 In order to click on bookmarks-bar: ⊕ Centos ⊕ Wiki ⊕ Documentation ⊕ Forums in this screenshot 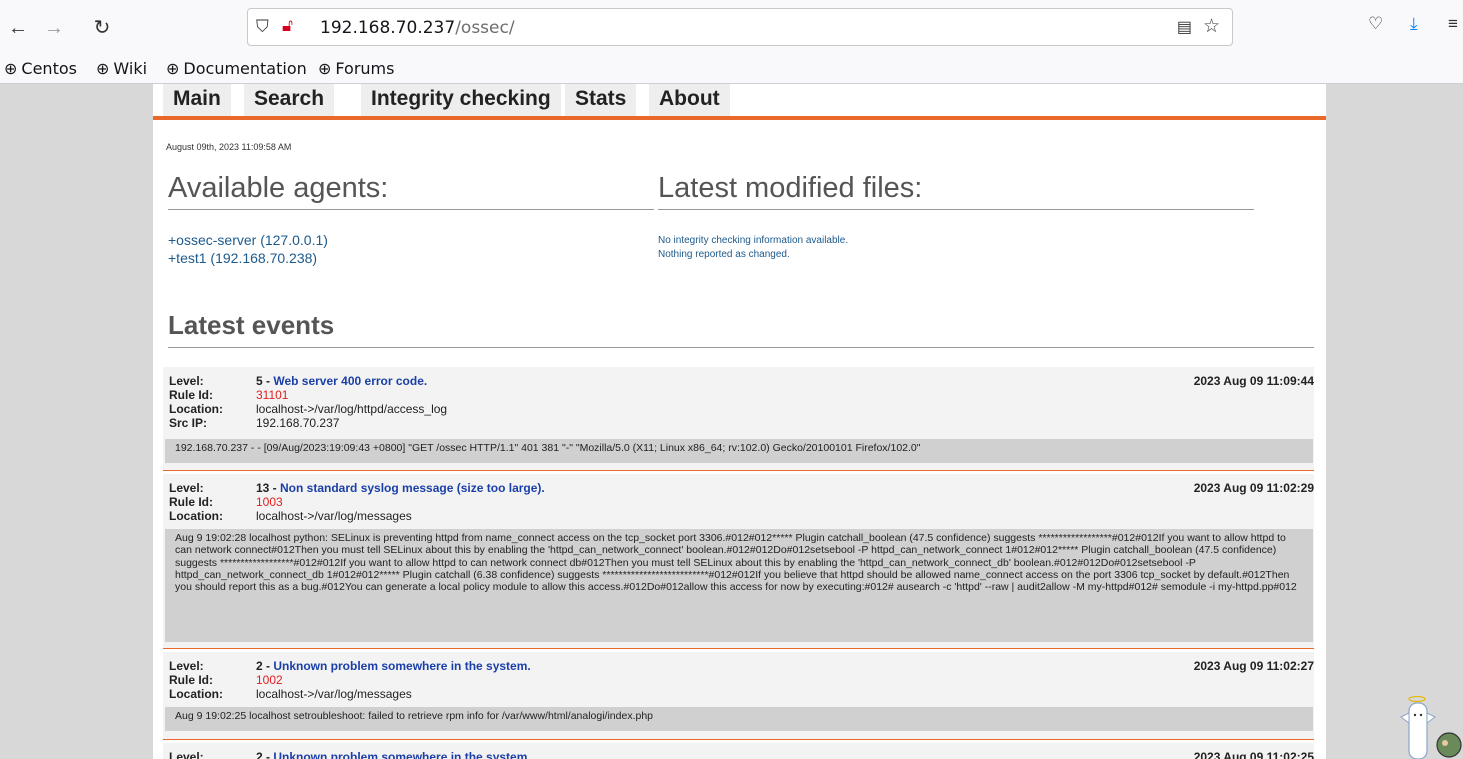, I will do `click(731, 70)`.